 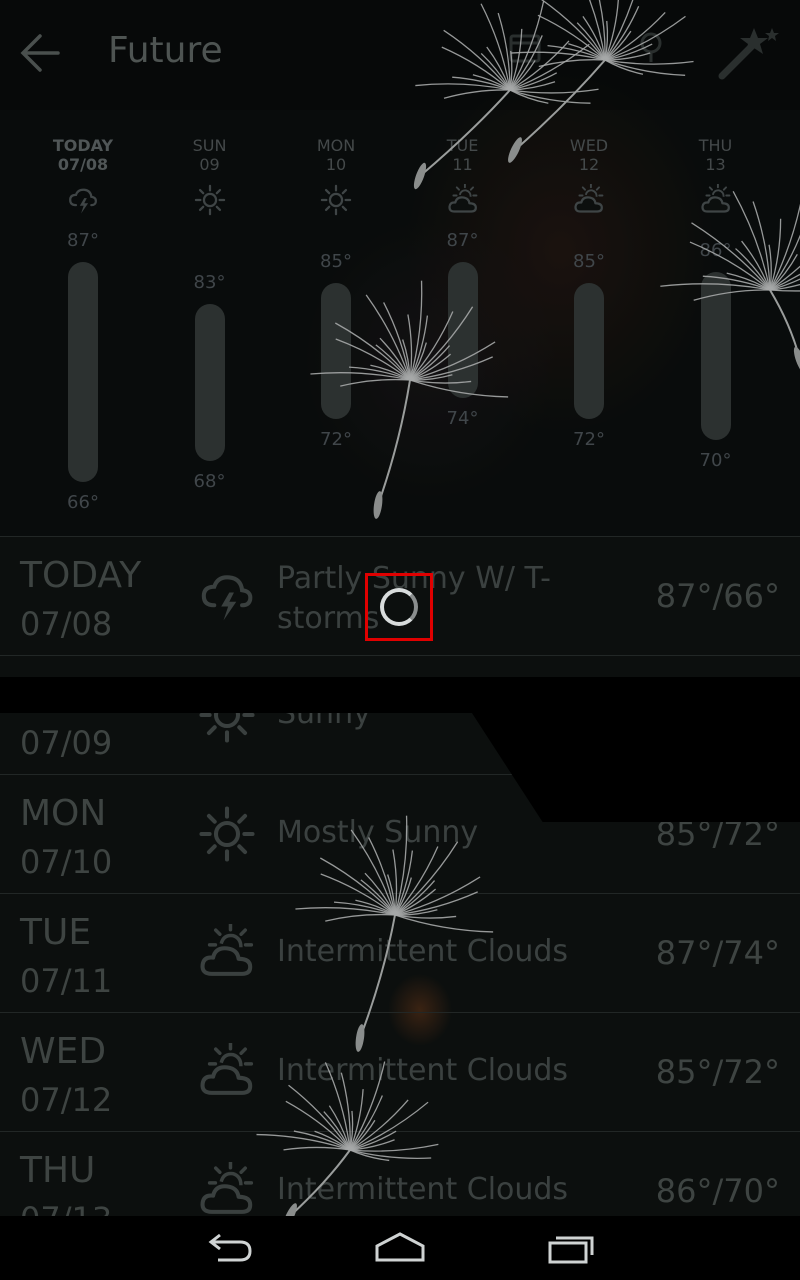 I want to click on back-arrow-icon, so click(x=41, y=53).